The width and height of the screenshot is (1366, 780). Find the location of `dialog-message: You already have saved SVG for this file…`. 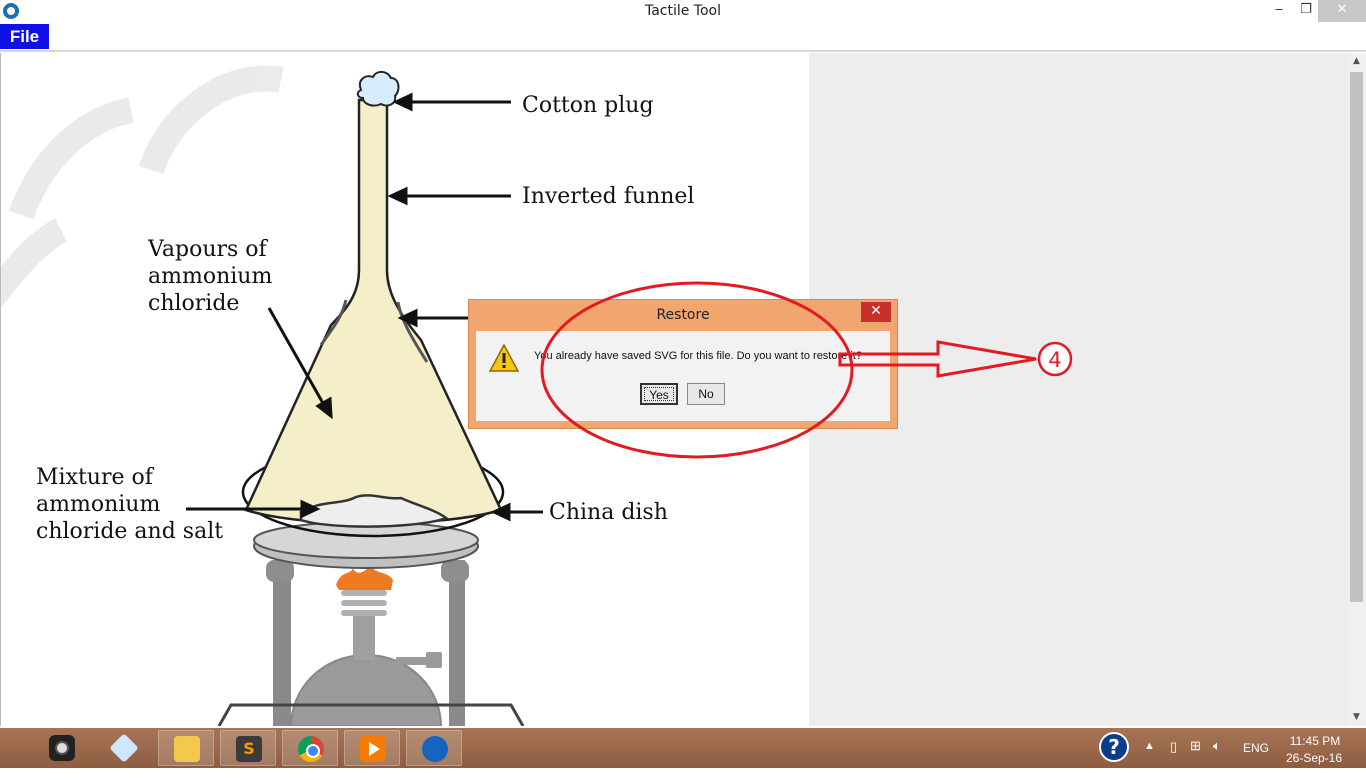

dialog-message: You already have saved SVG for this file… is located at coordinates (698, 356).